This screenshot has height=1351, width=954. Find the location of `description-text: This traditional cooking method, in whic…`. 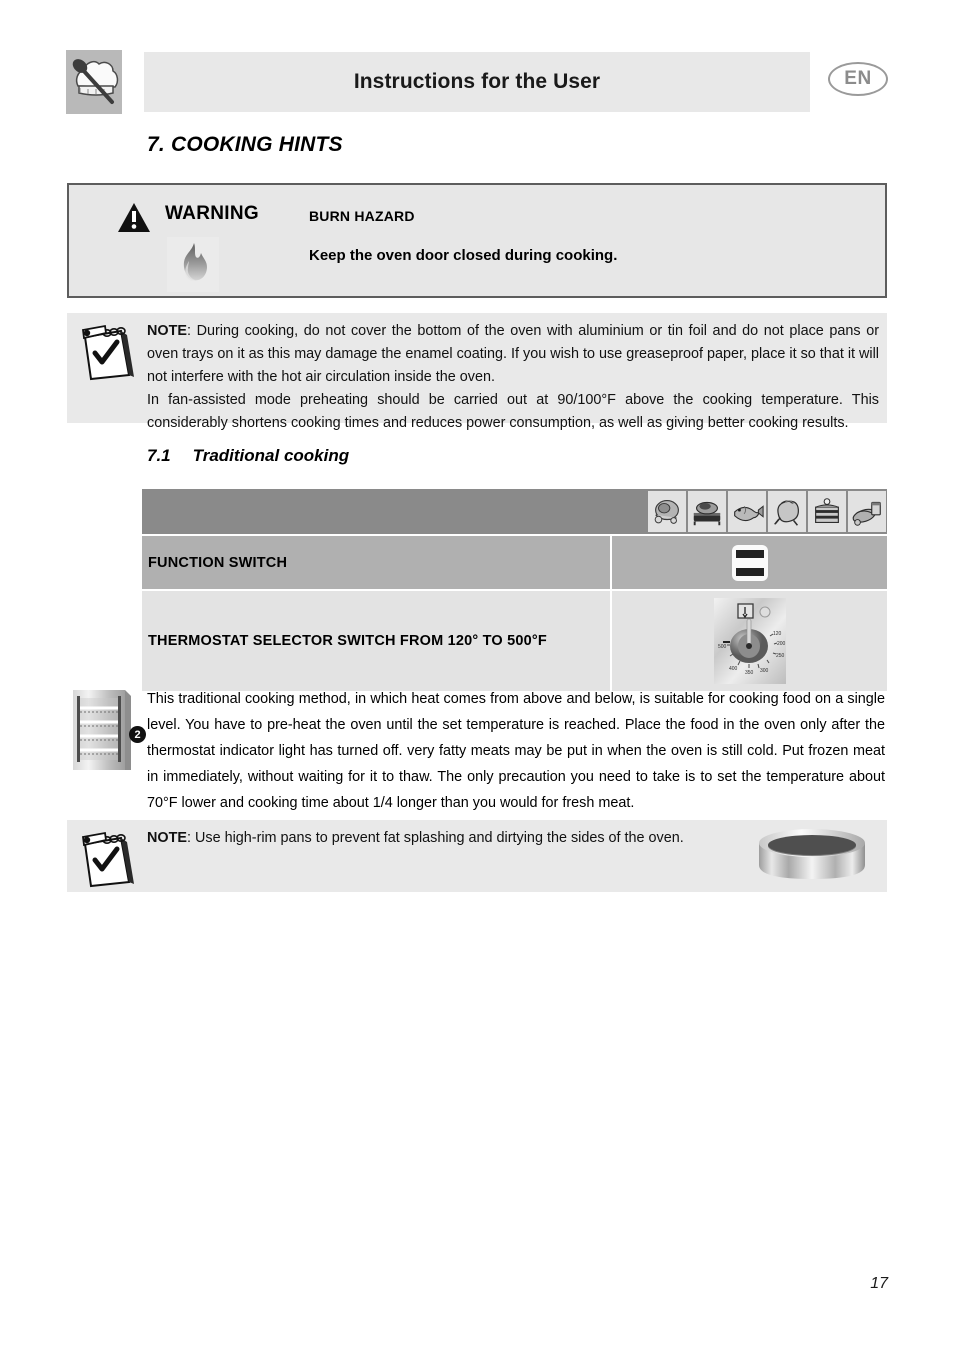

description-text: This traditional cooking method, in whic… is located at coordinates (516, 751).